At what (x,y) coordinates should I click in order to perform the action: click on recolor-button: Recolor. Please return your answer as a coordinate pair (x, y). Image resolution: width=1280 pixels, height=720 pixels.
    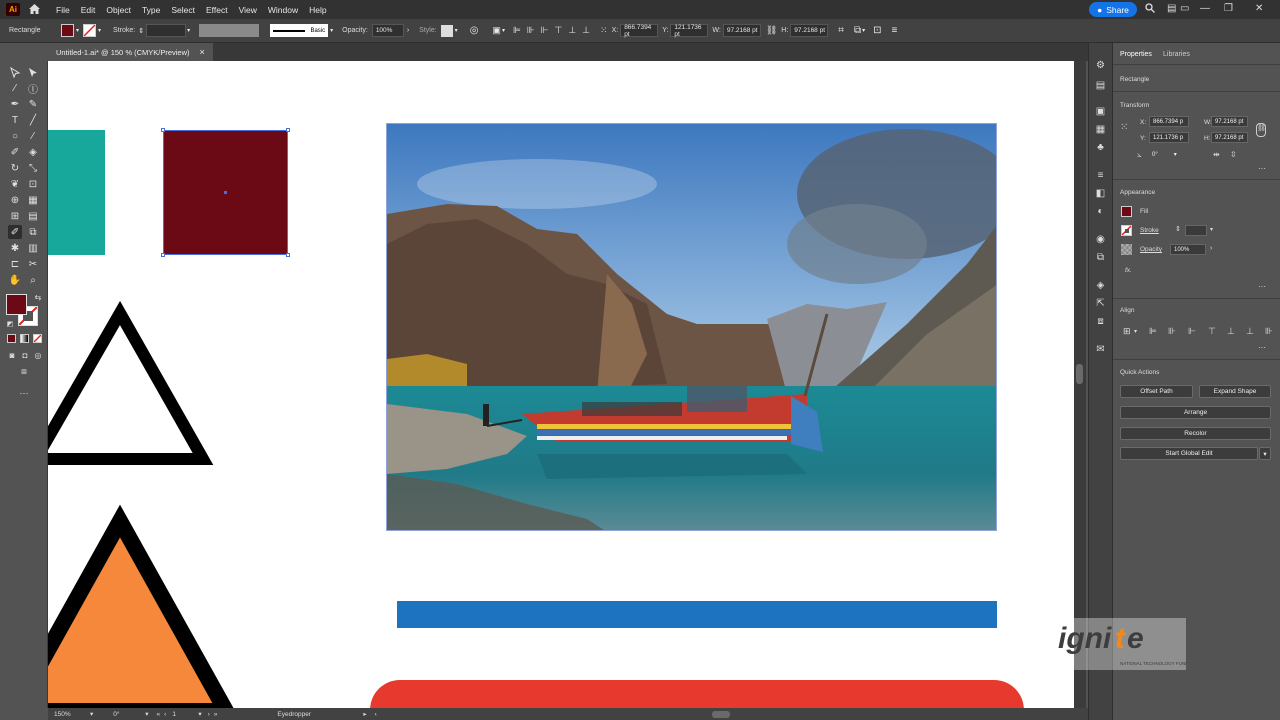
    Looking at the image, I should click on (1195, 433).